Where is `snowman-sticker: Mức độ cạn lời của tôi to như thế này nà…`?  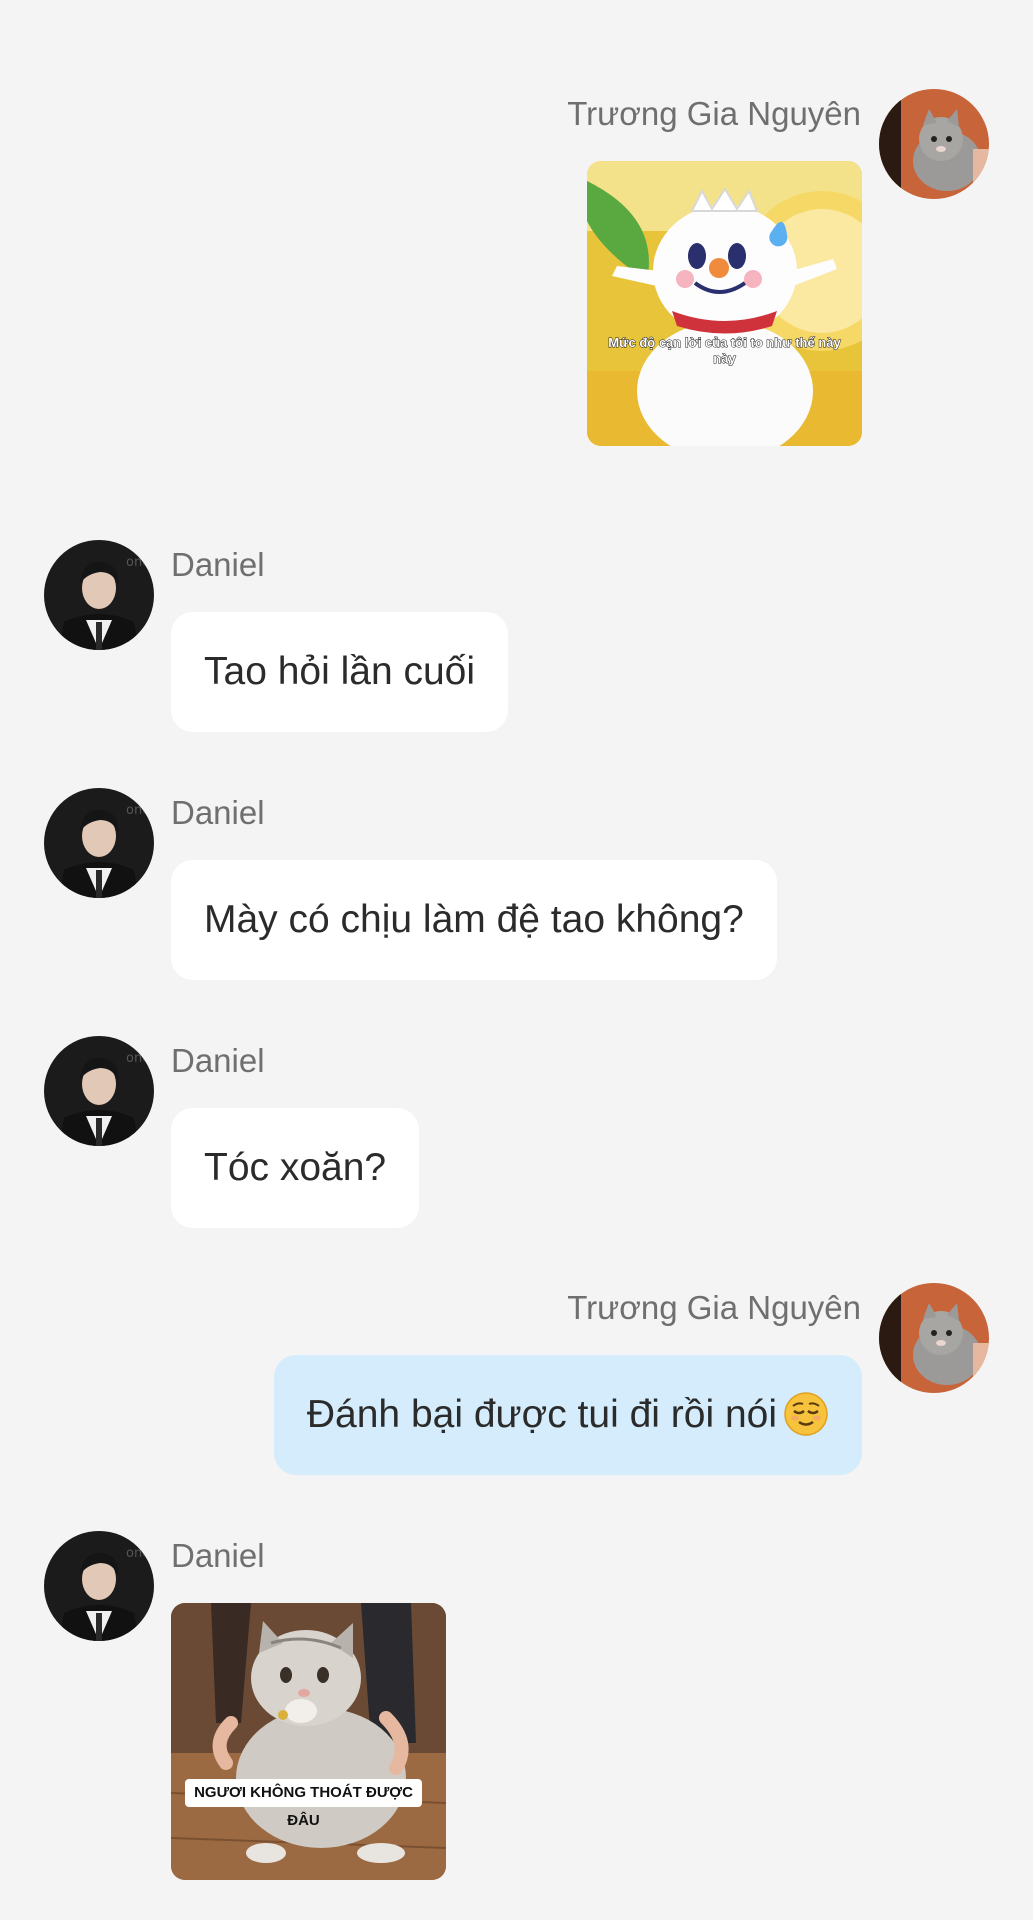
snowman-sticker: Mức độ cạn lời của tôi to như thế này nà… is located at coordinates (724, 303).